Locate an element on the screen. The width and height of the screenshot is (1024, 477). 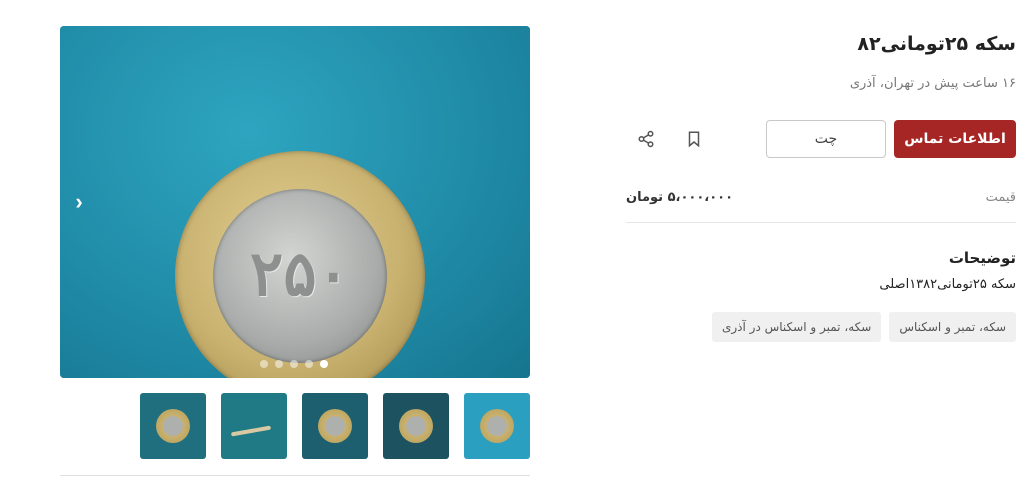
action-bar: اطلاعات تماس چت is located at coordinates (821, 140).